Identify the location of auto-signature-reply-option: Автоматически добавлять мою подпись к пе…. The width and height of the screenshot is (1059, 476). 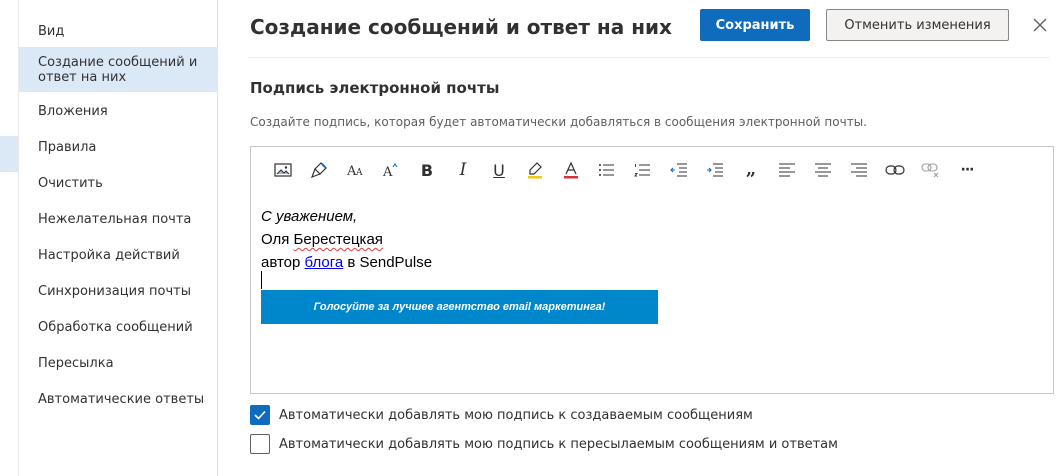
(544, 444).